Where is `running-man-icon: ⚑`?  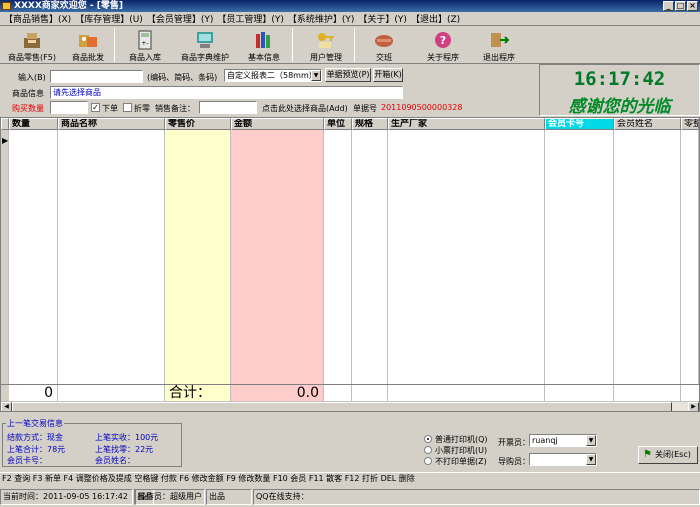 running-man-icon: ⚑ is located at coordinates (647, 454).